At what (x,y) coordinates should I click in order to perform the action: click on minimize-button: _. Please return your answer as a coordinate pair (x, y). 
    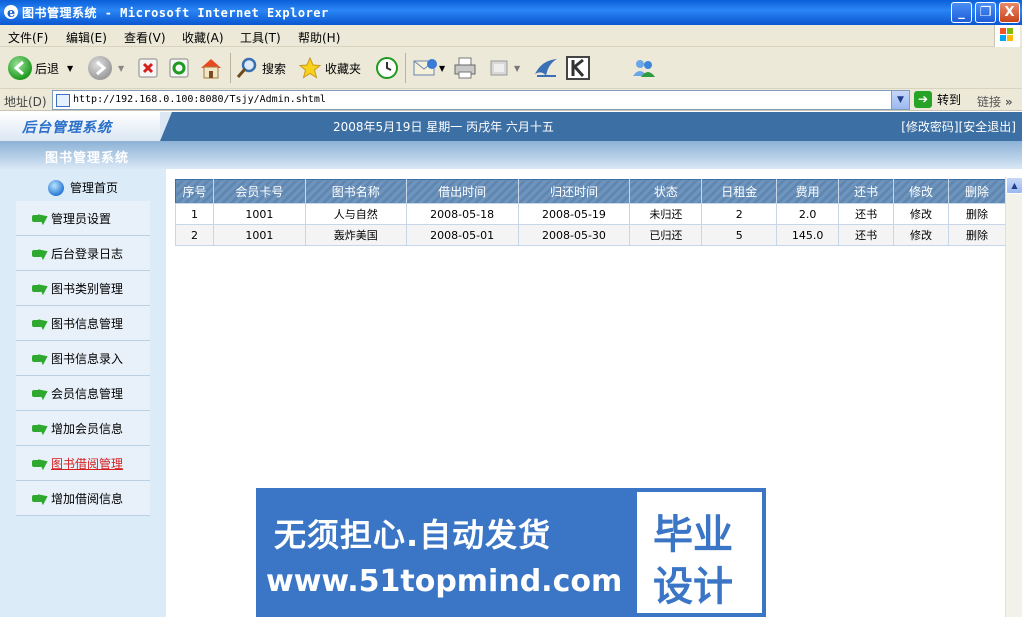
    Looking at the image, I should click on (961, 12).